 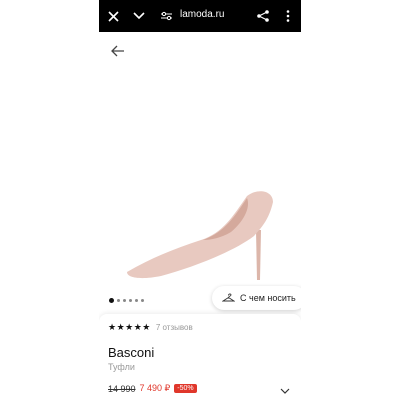 What do you see at coordinates (129, 327) in the screenshot?
I see `rating-stars: ★★★★★` at bounding box center [129, 327].